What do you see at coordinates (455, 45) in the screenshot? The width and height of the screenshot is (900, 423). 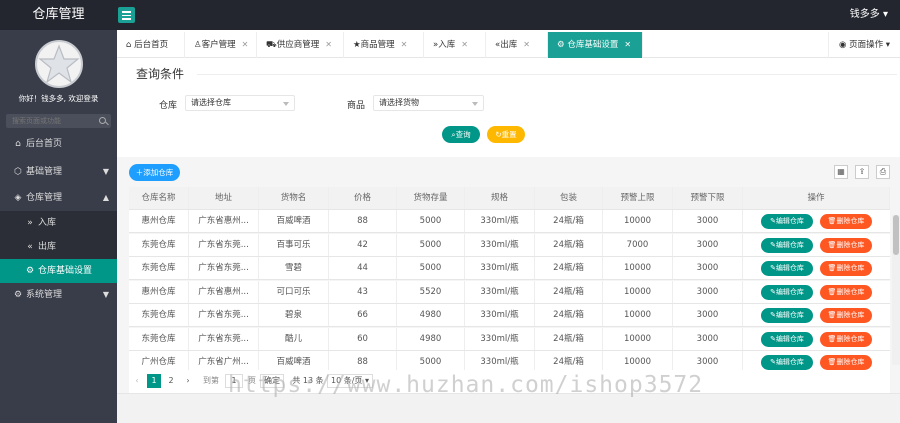 I see `tab-inbound: »入库 ✕` at bounding box center [455, 45].